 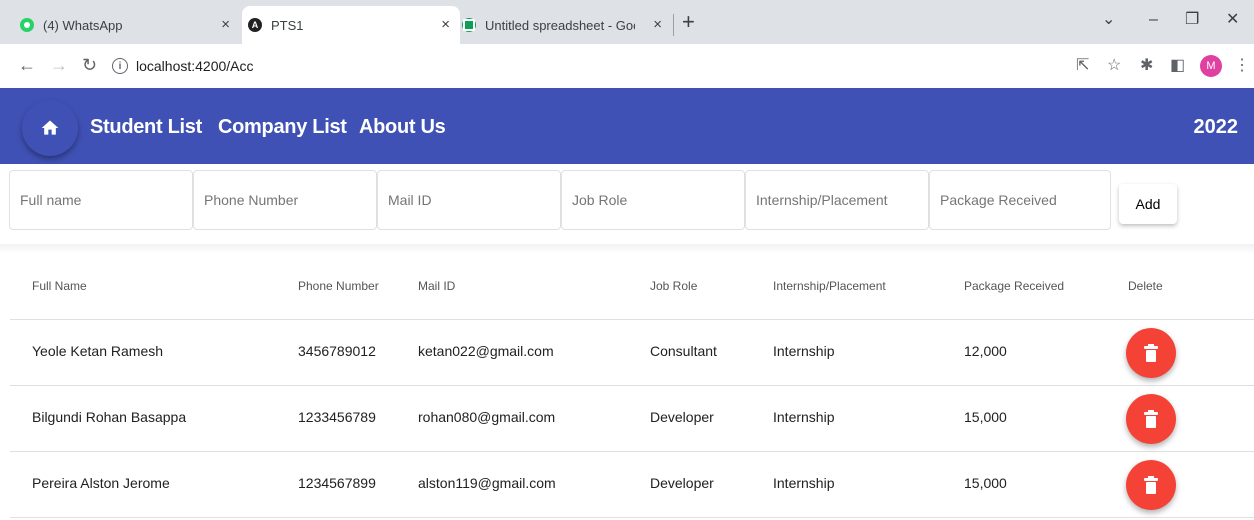 I want to click on cell-full-name: Yeole Ketan Ramesh, so click(x=98, y=351).